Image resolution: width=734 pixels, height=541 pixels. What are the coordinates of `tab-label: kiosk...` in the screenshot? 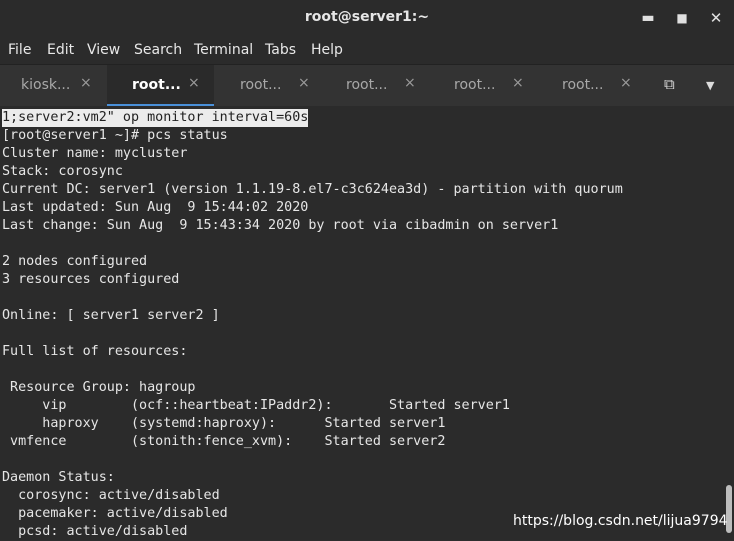 It's located at (46, 85).